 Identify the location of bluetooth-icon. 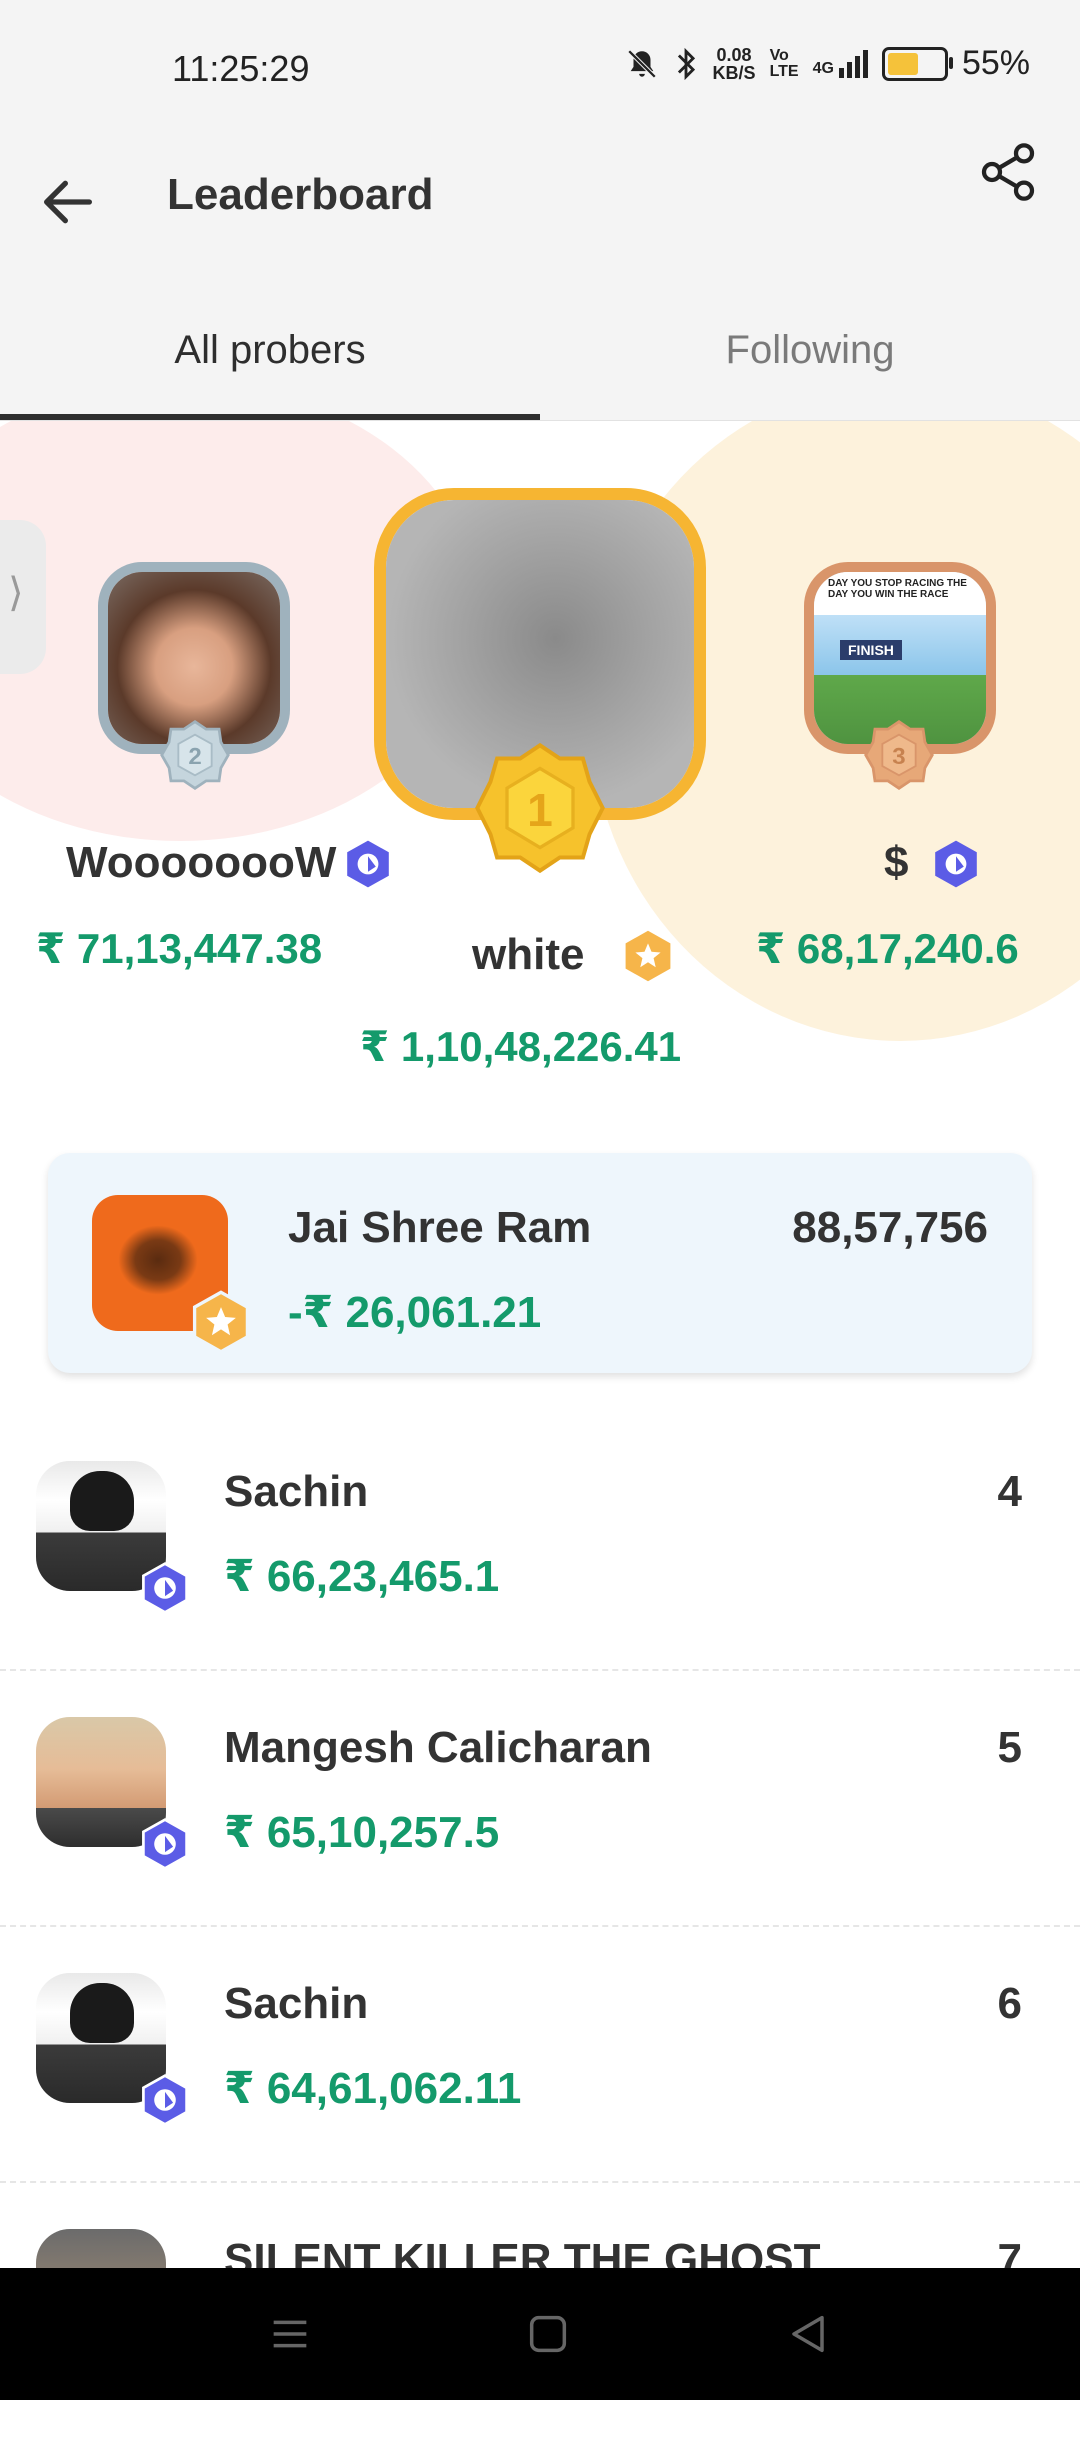
(686, 63).